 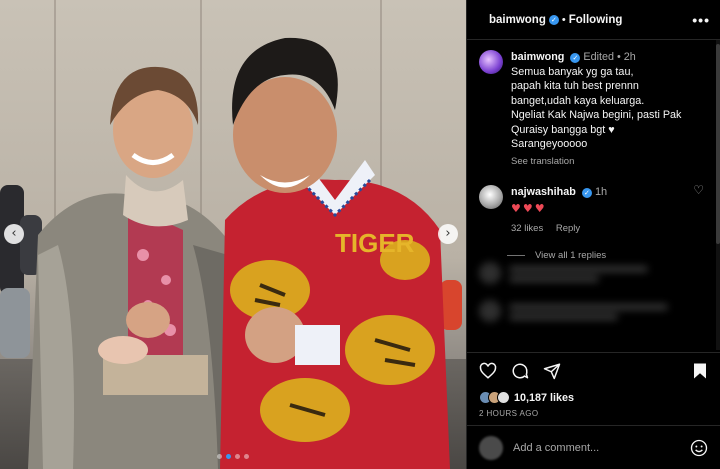 I want to click on previous-photo-button: ‹, so click(x=14, y=234).